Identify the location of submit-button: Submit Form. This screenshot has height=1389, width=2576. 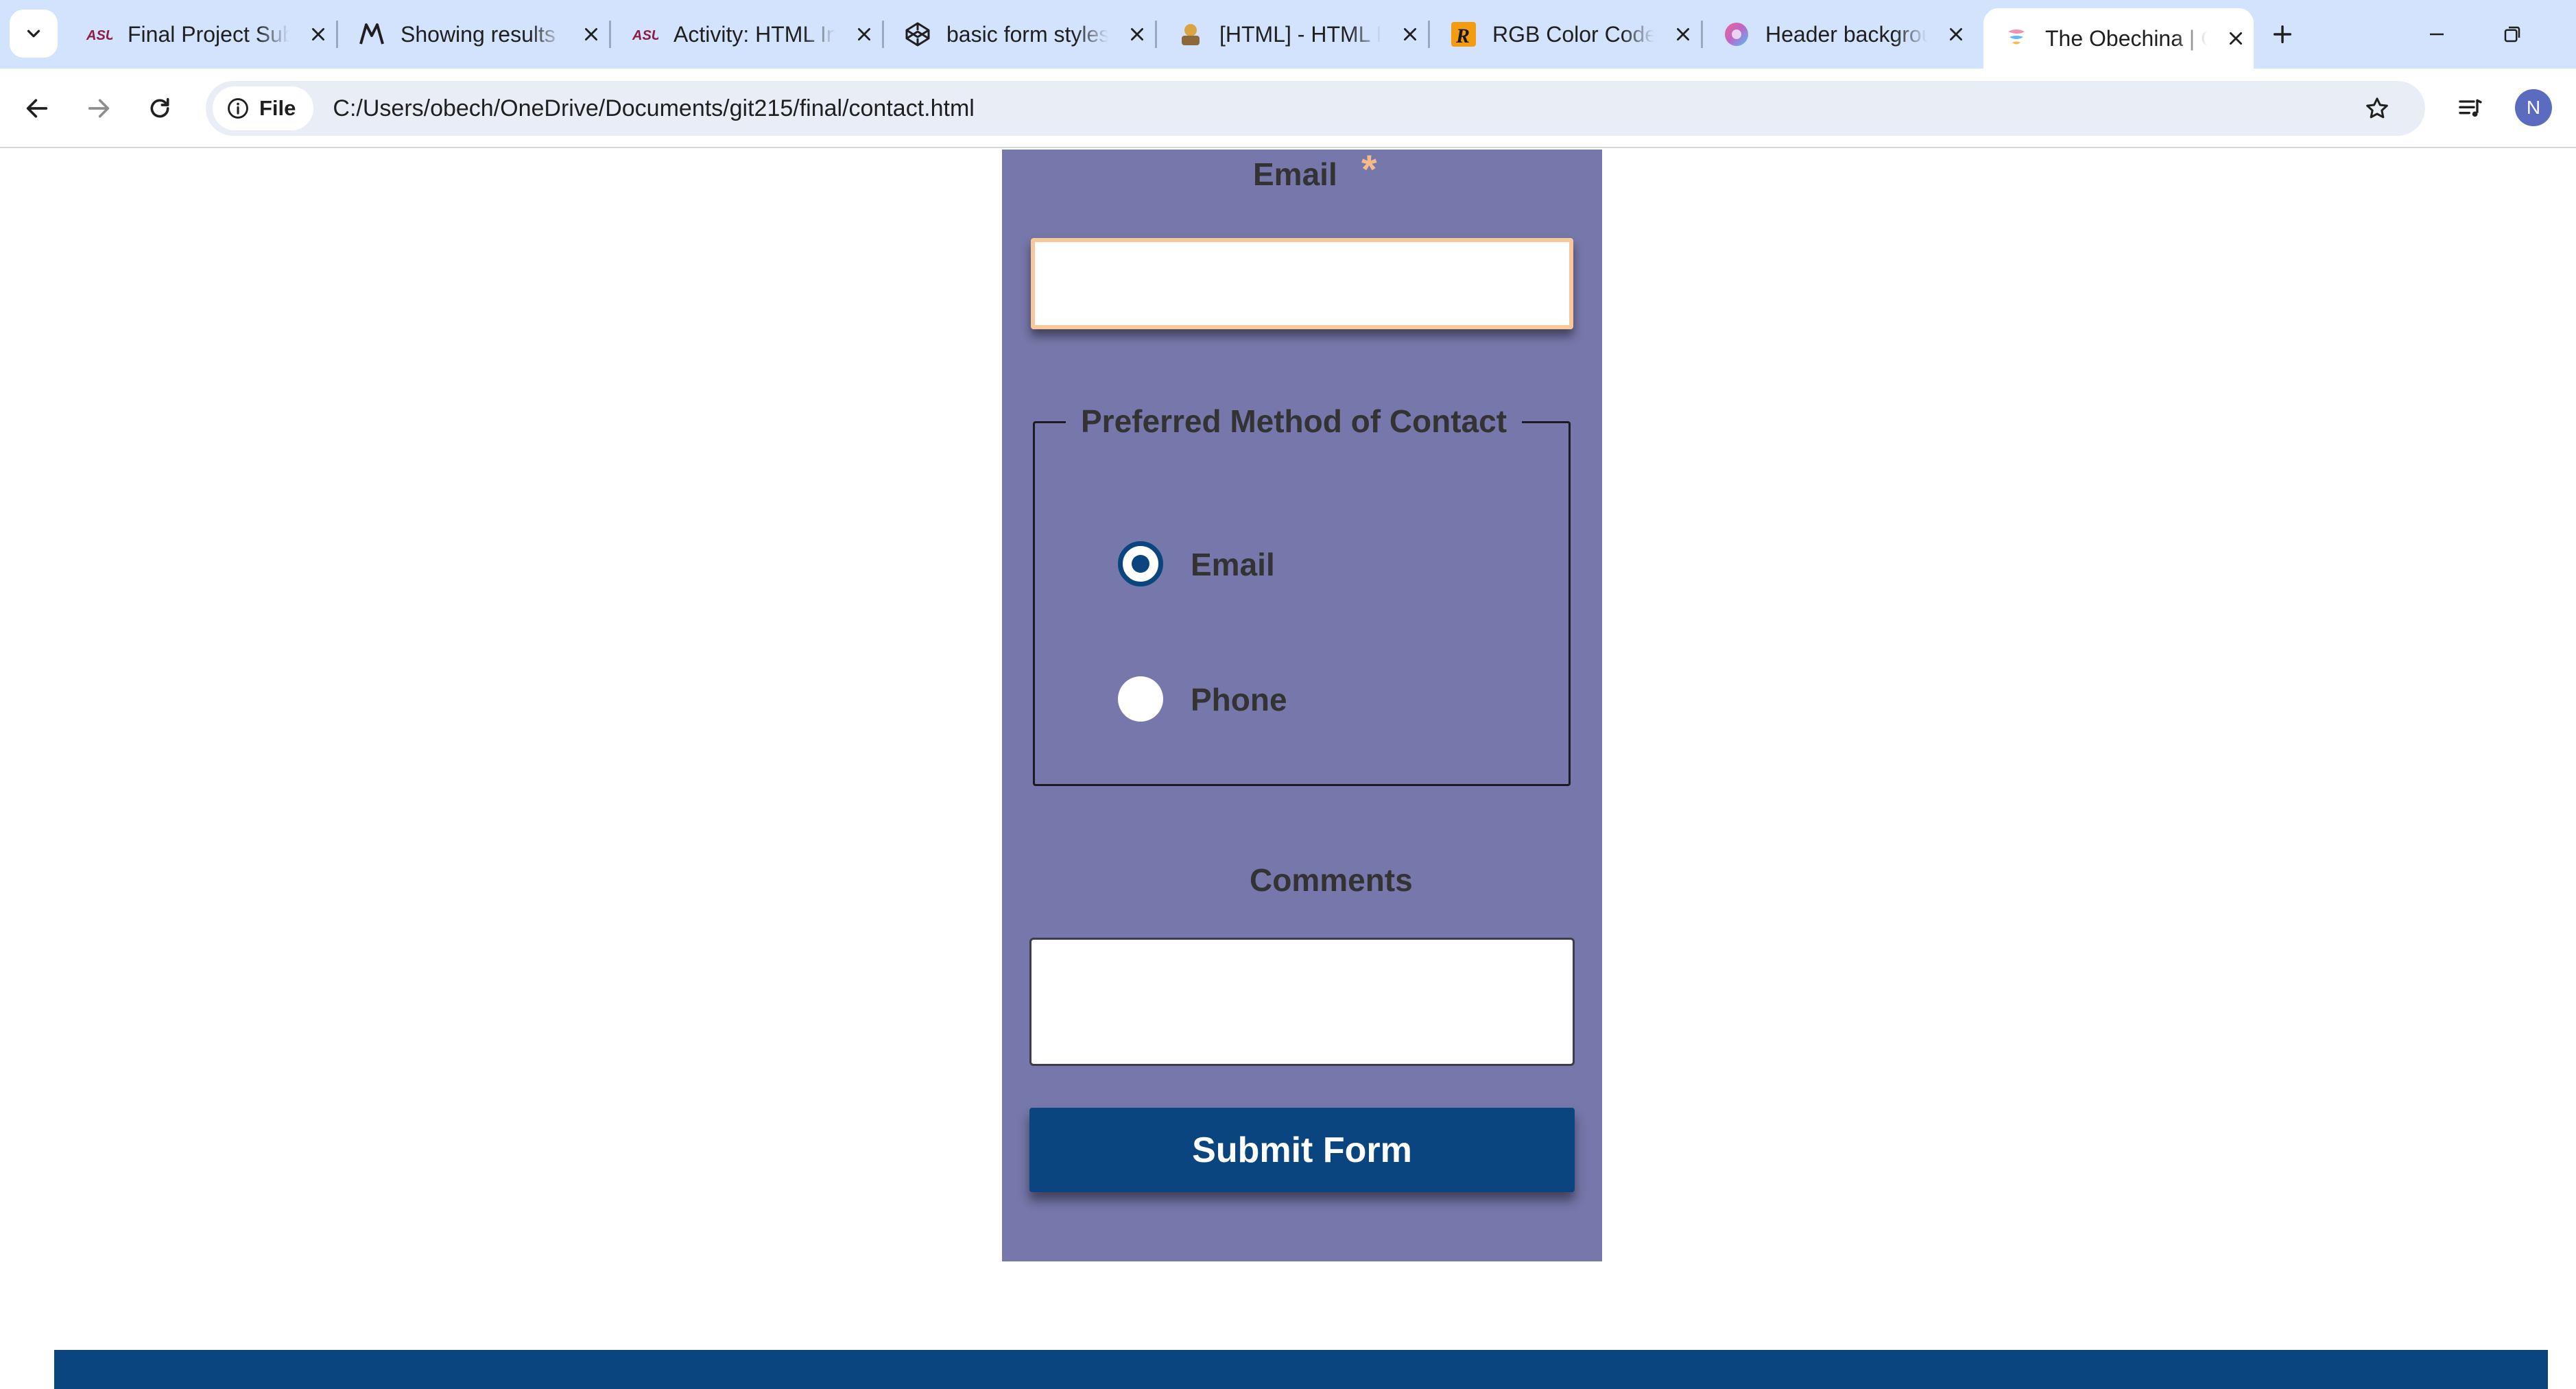
(1302, 1150).